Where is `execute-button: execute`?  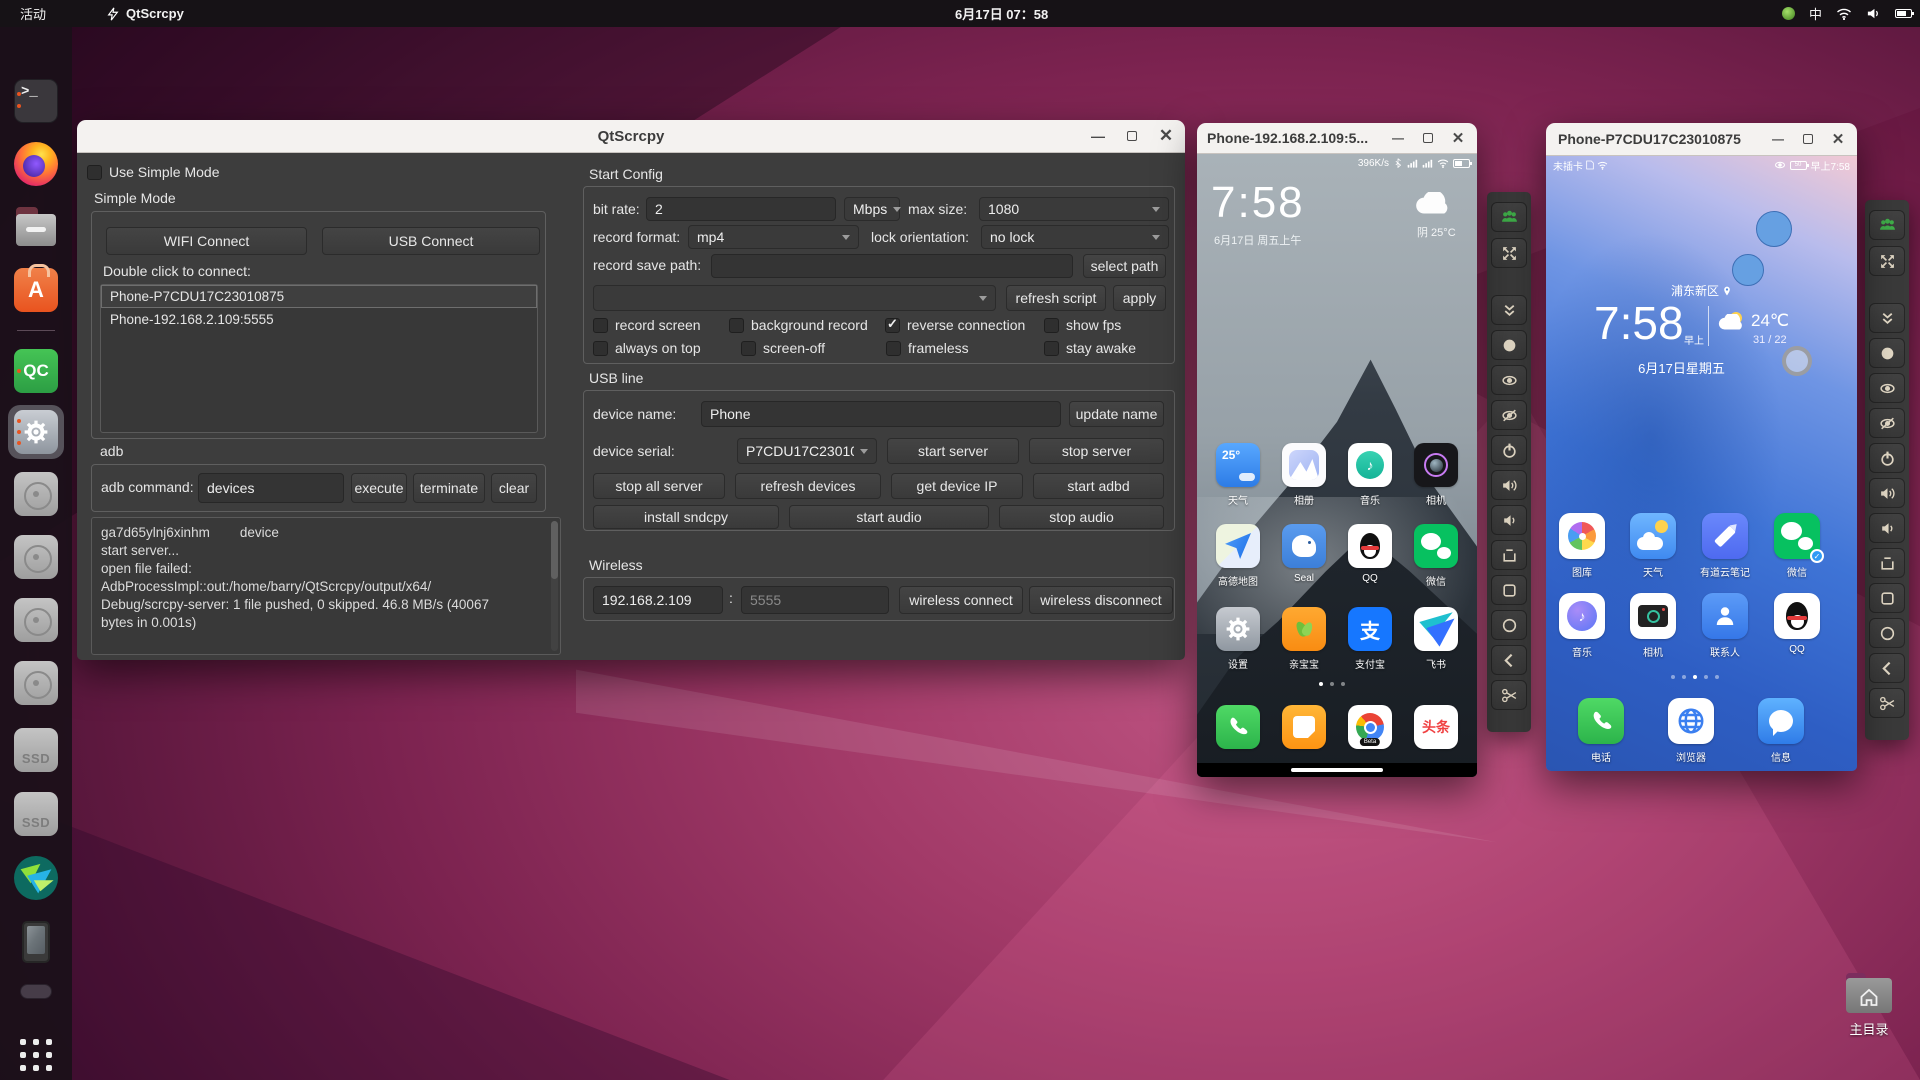
execute-button: execute is located at coordinates (379, 488).